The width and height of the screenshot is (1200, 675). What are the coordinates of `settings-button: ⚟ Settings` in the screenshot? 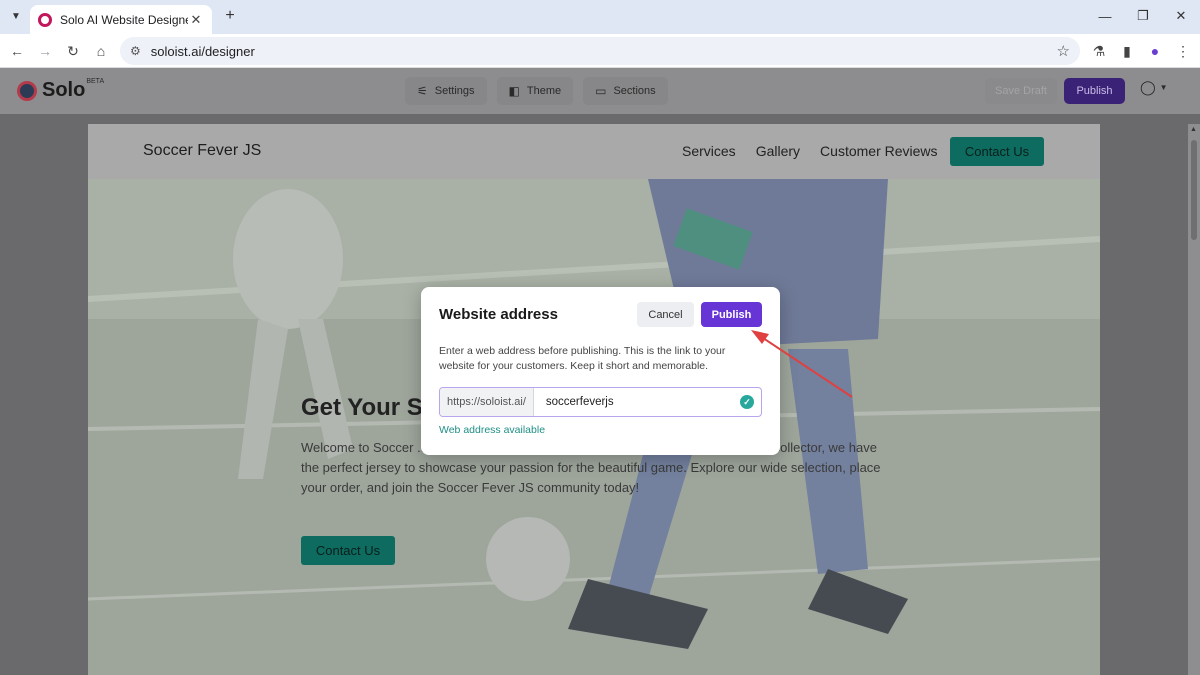 It's located at (446, 91).